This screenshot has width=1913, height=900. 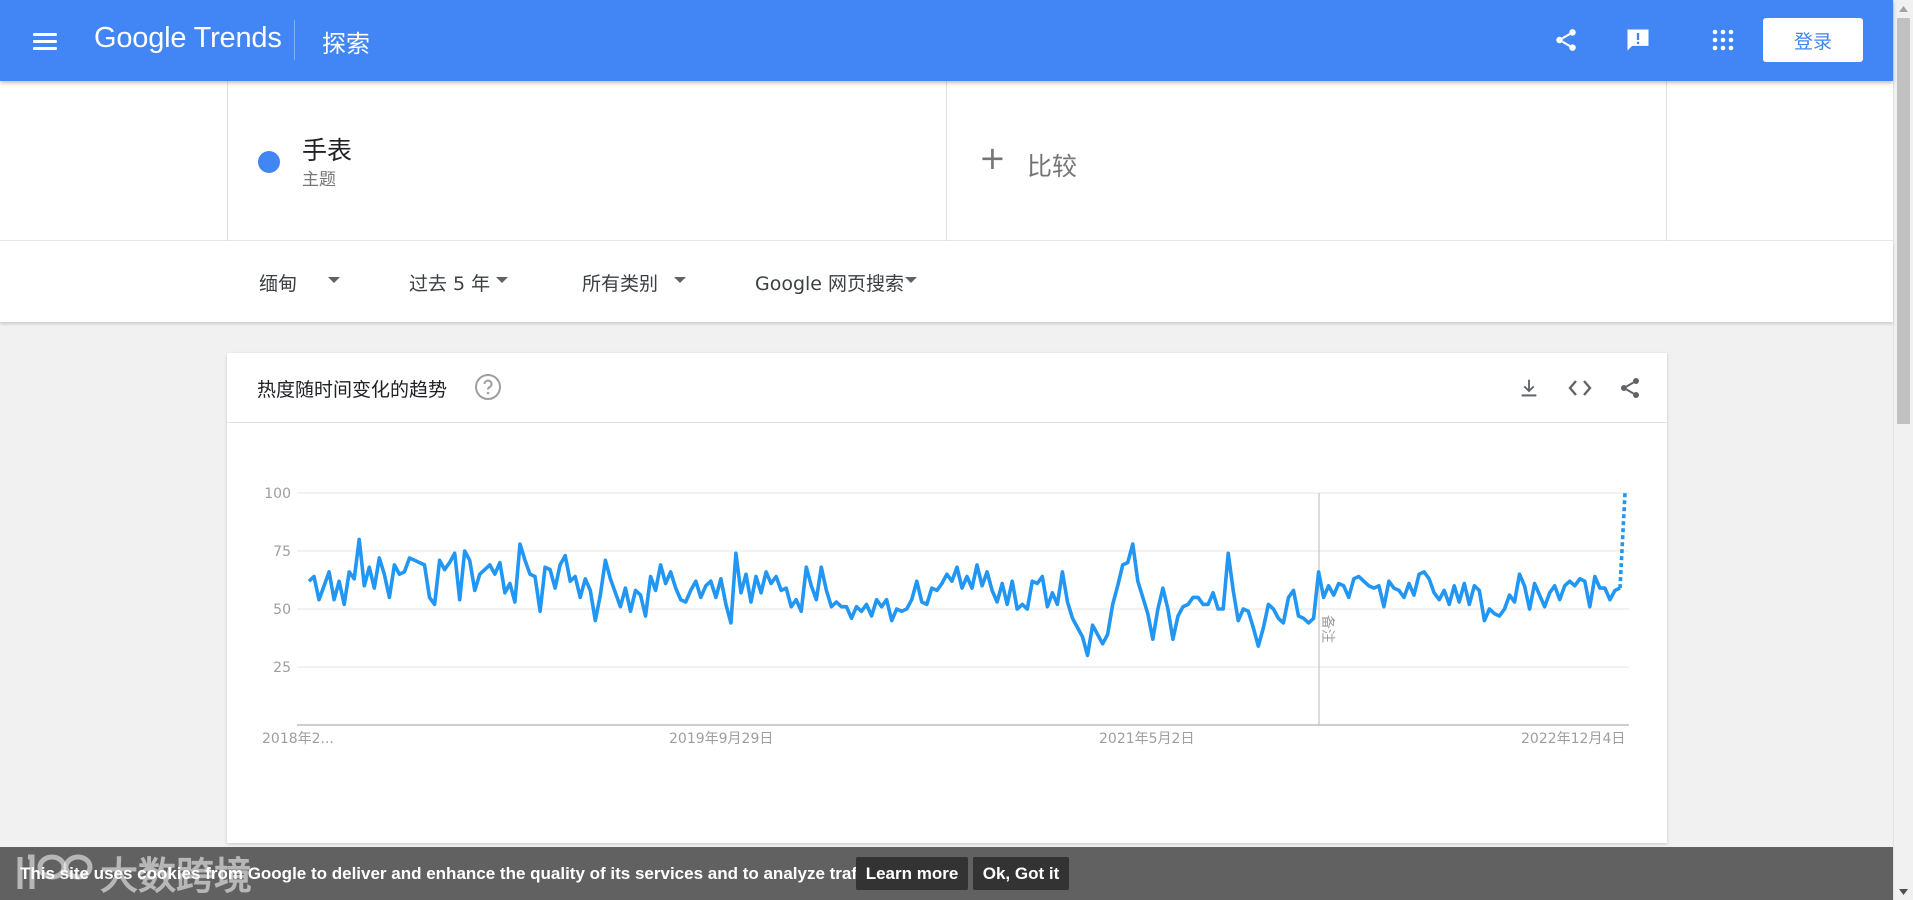 I want to click on feedback-icon, so click(x=1638, y=40).